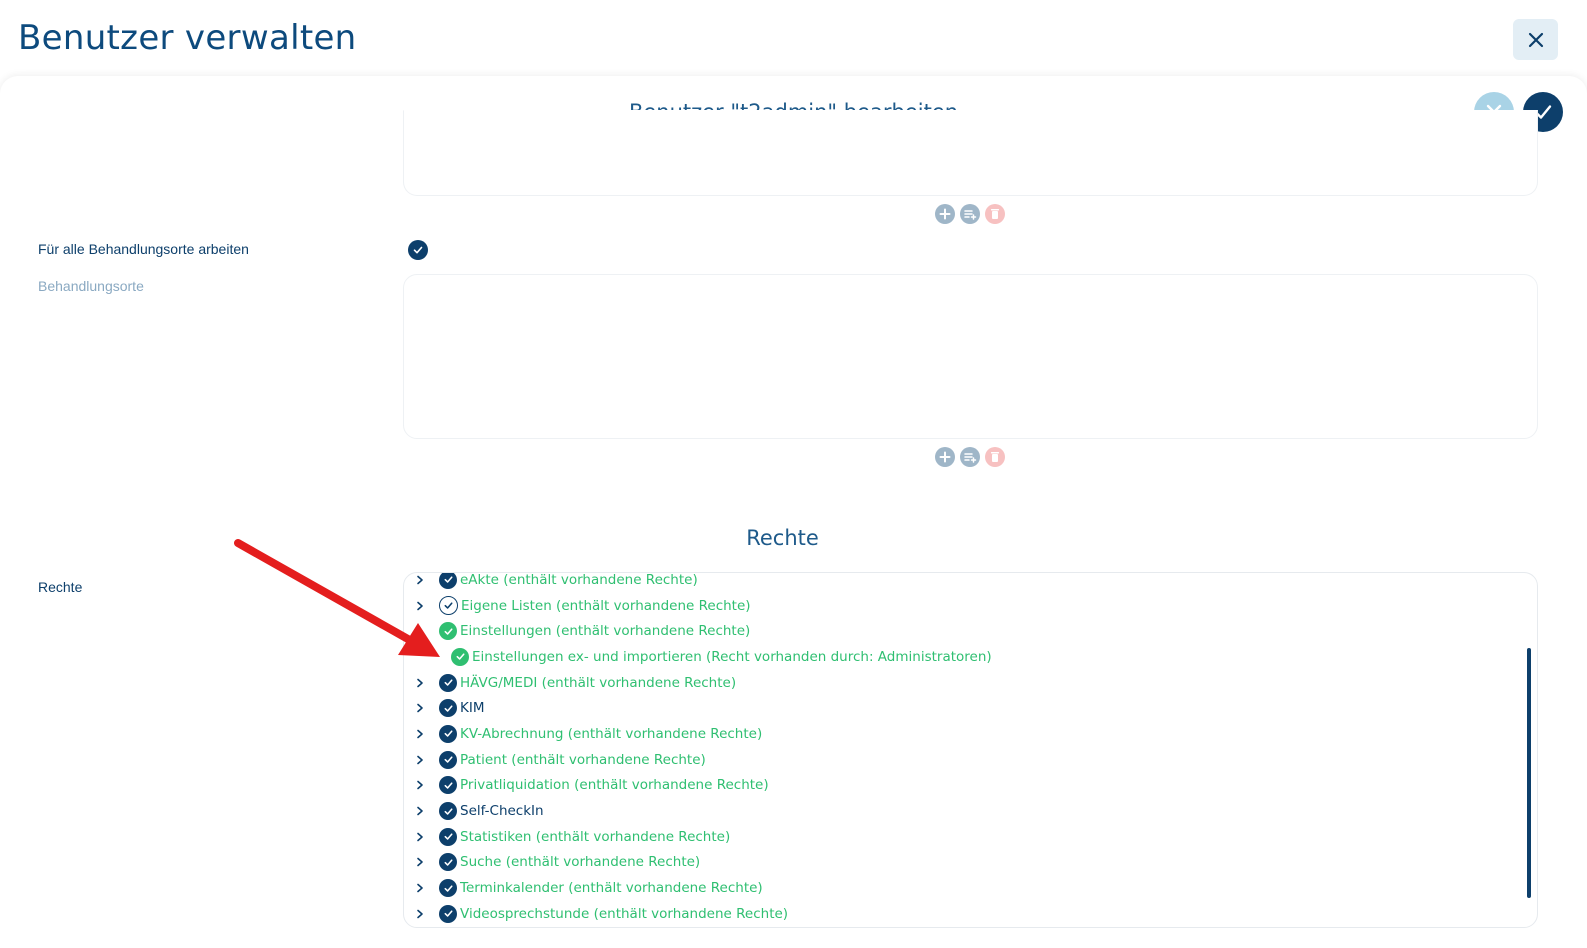 This screenshot has height=948, width=1587. What do you see at coordinates (970, 683) in the screenshot?
I see `rights-tree-row: HÄVG/MEDI (enthält vorhandene Rechte)` at bounding box center [970, 683].